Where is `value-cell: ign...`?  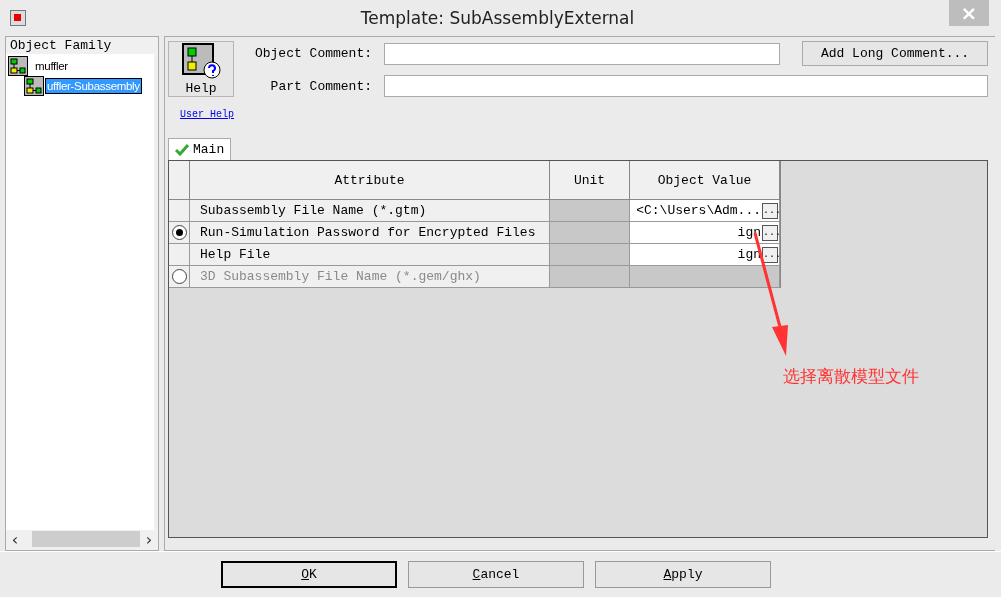
value-cell: ign... is located at coordinates (705, 255).